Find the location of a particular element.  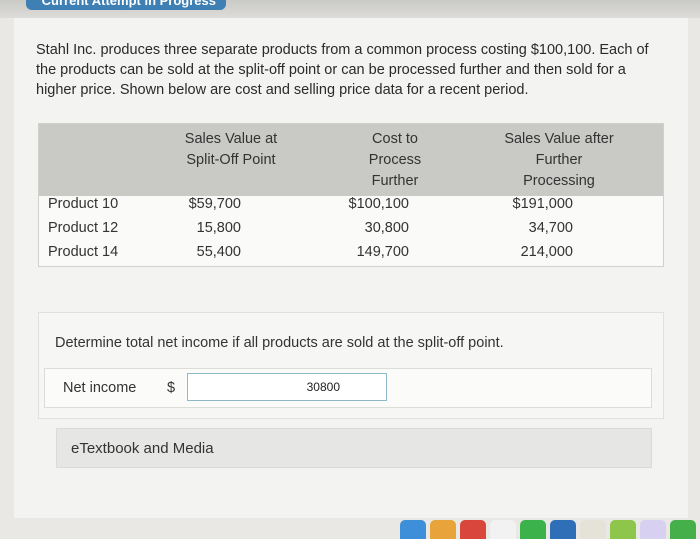

dock-bar is located at coordinates (550, 529).